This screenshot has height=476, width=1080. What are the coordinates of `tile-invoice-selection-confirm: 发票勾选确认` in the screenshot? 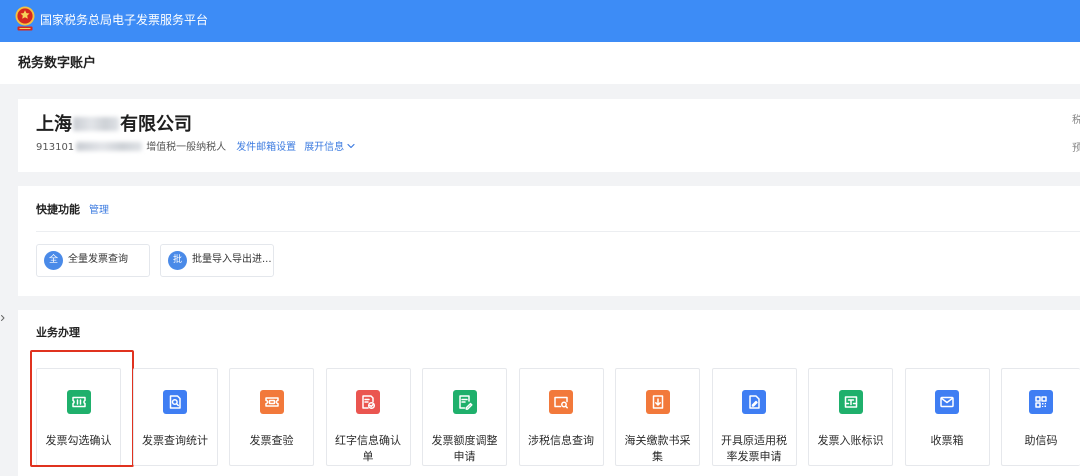 It's located at (82, 408).